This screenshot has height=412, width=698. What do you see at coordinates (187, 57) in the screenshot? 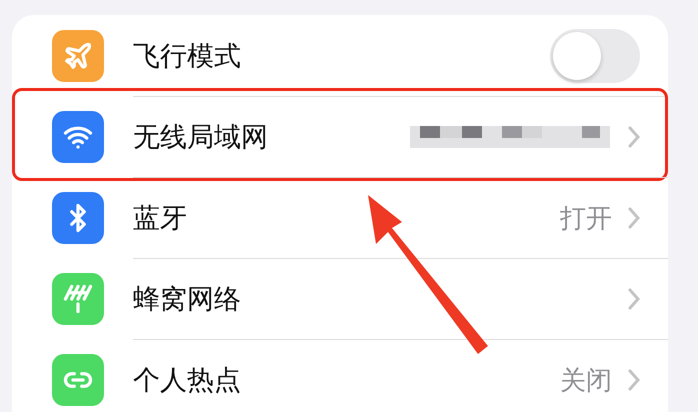
I see `row-label: 飞行模式` at bounding box center [187, 57].